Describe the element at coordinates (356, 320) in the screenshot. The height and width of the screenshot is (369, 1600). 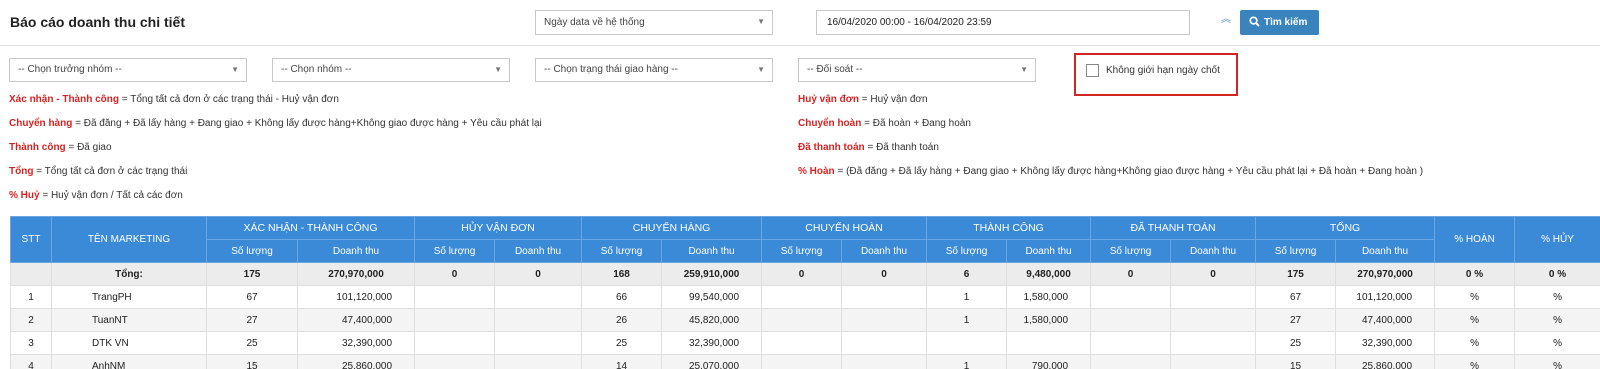
I see `table-cell: 47,400,000` at that location.